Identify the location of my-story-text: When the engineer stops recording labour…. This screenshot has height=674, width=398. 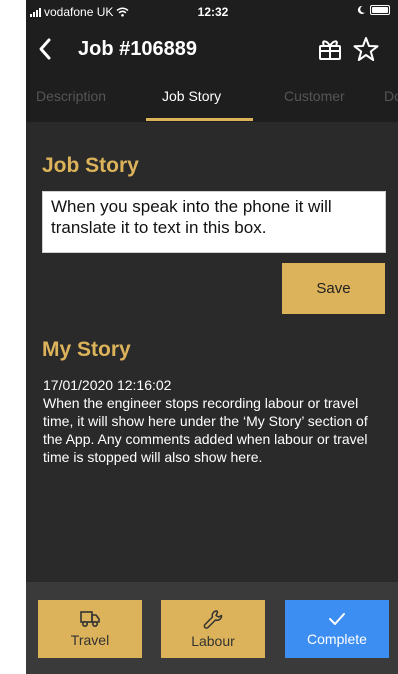
(205, 430).